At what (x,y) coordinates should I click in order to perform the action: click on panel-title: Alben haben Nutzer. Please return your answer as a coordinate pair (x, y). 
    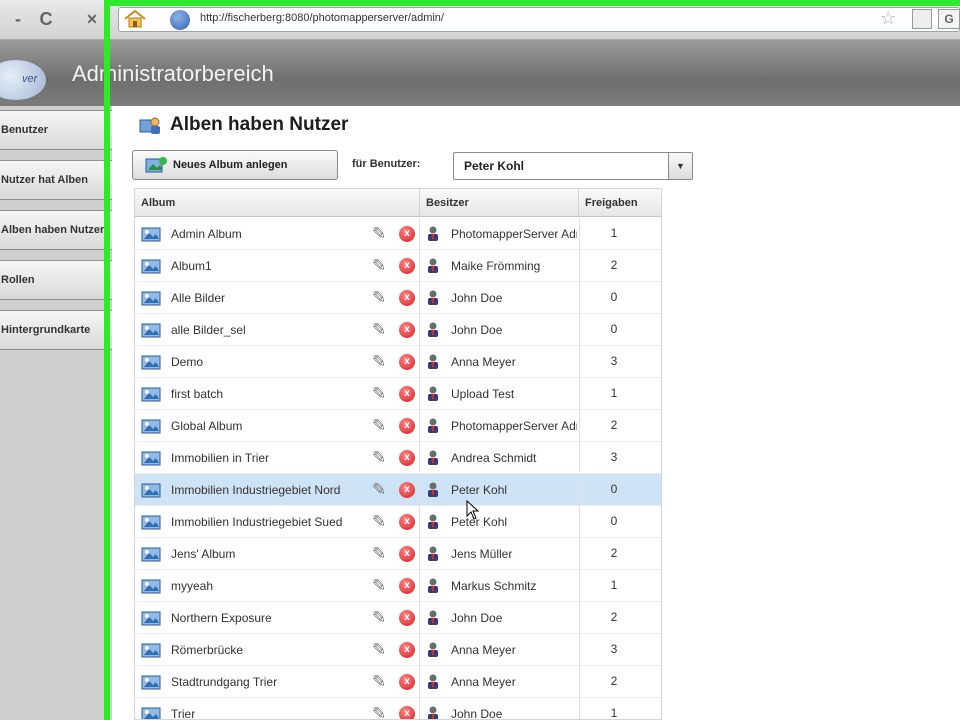
    Looking at the image, I should click on (259, 124).